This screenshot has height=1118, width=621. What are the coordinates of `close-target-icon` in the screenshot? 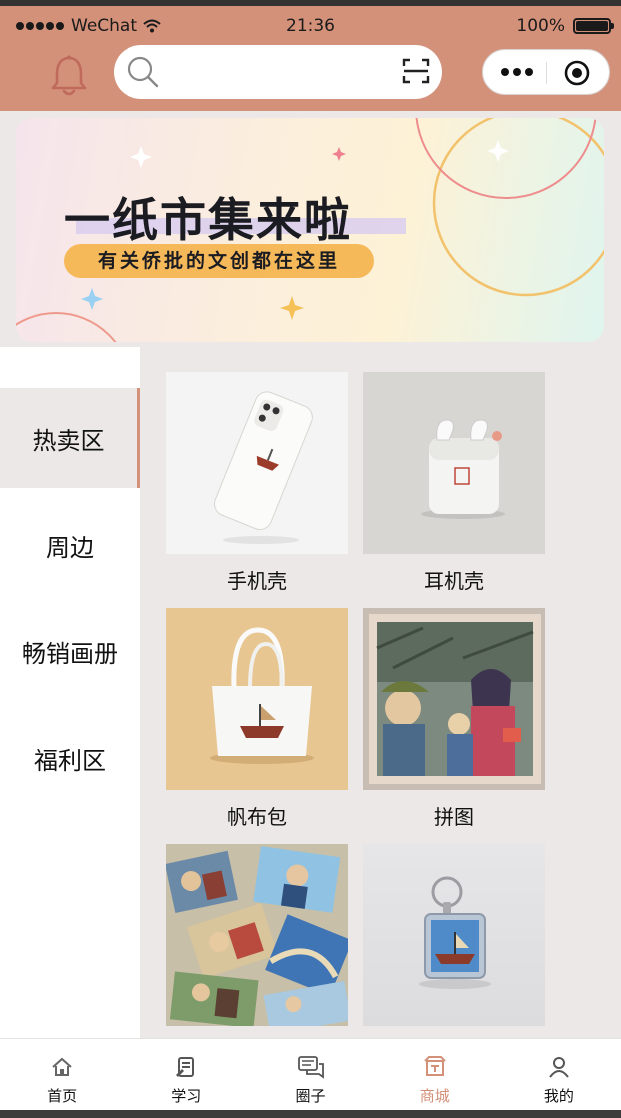 It's located at (577, 73).